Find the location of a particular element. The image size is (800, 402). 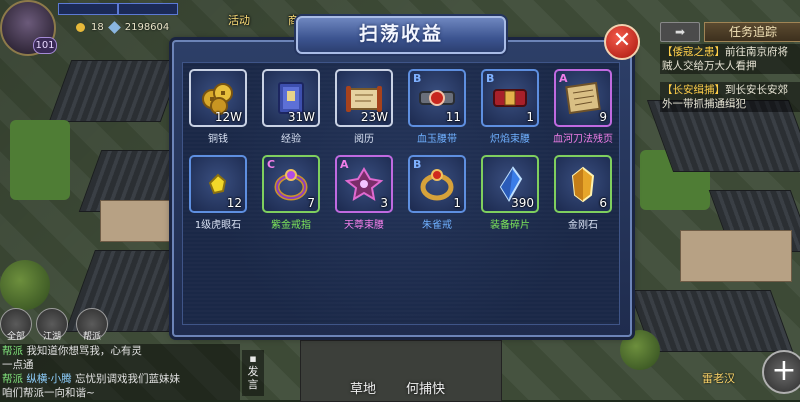

dialog-title: 扫荡收益 is located at coordinates (400, 34).